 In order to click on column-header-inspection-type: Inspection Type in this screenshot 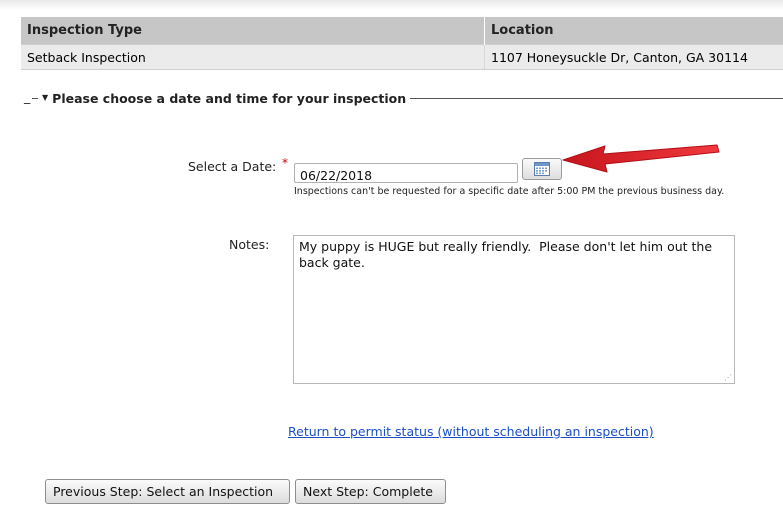, I will do `click(253, 31)`.